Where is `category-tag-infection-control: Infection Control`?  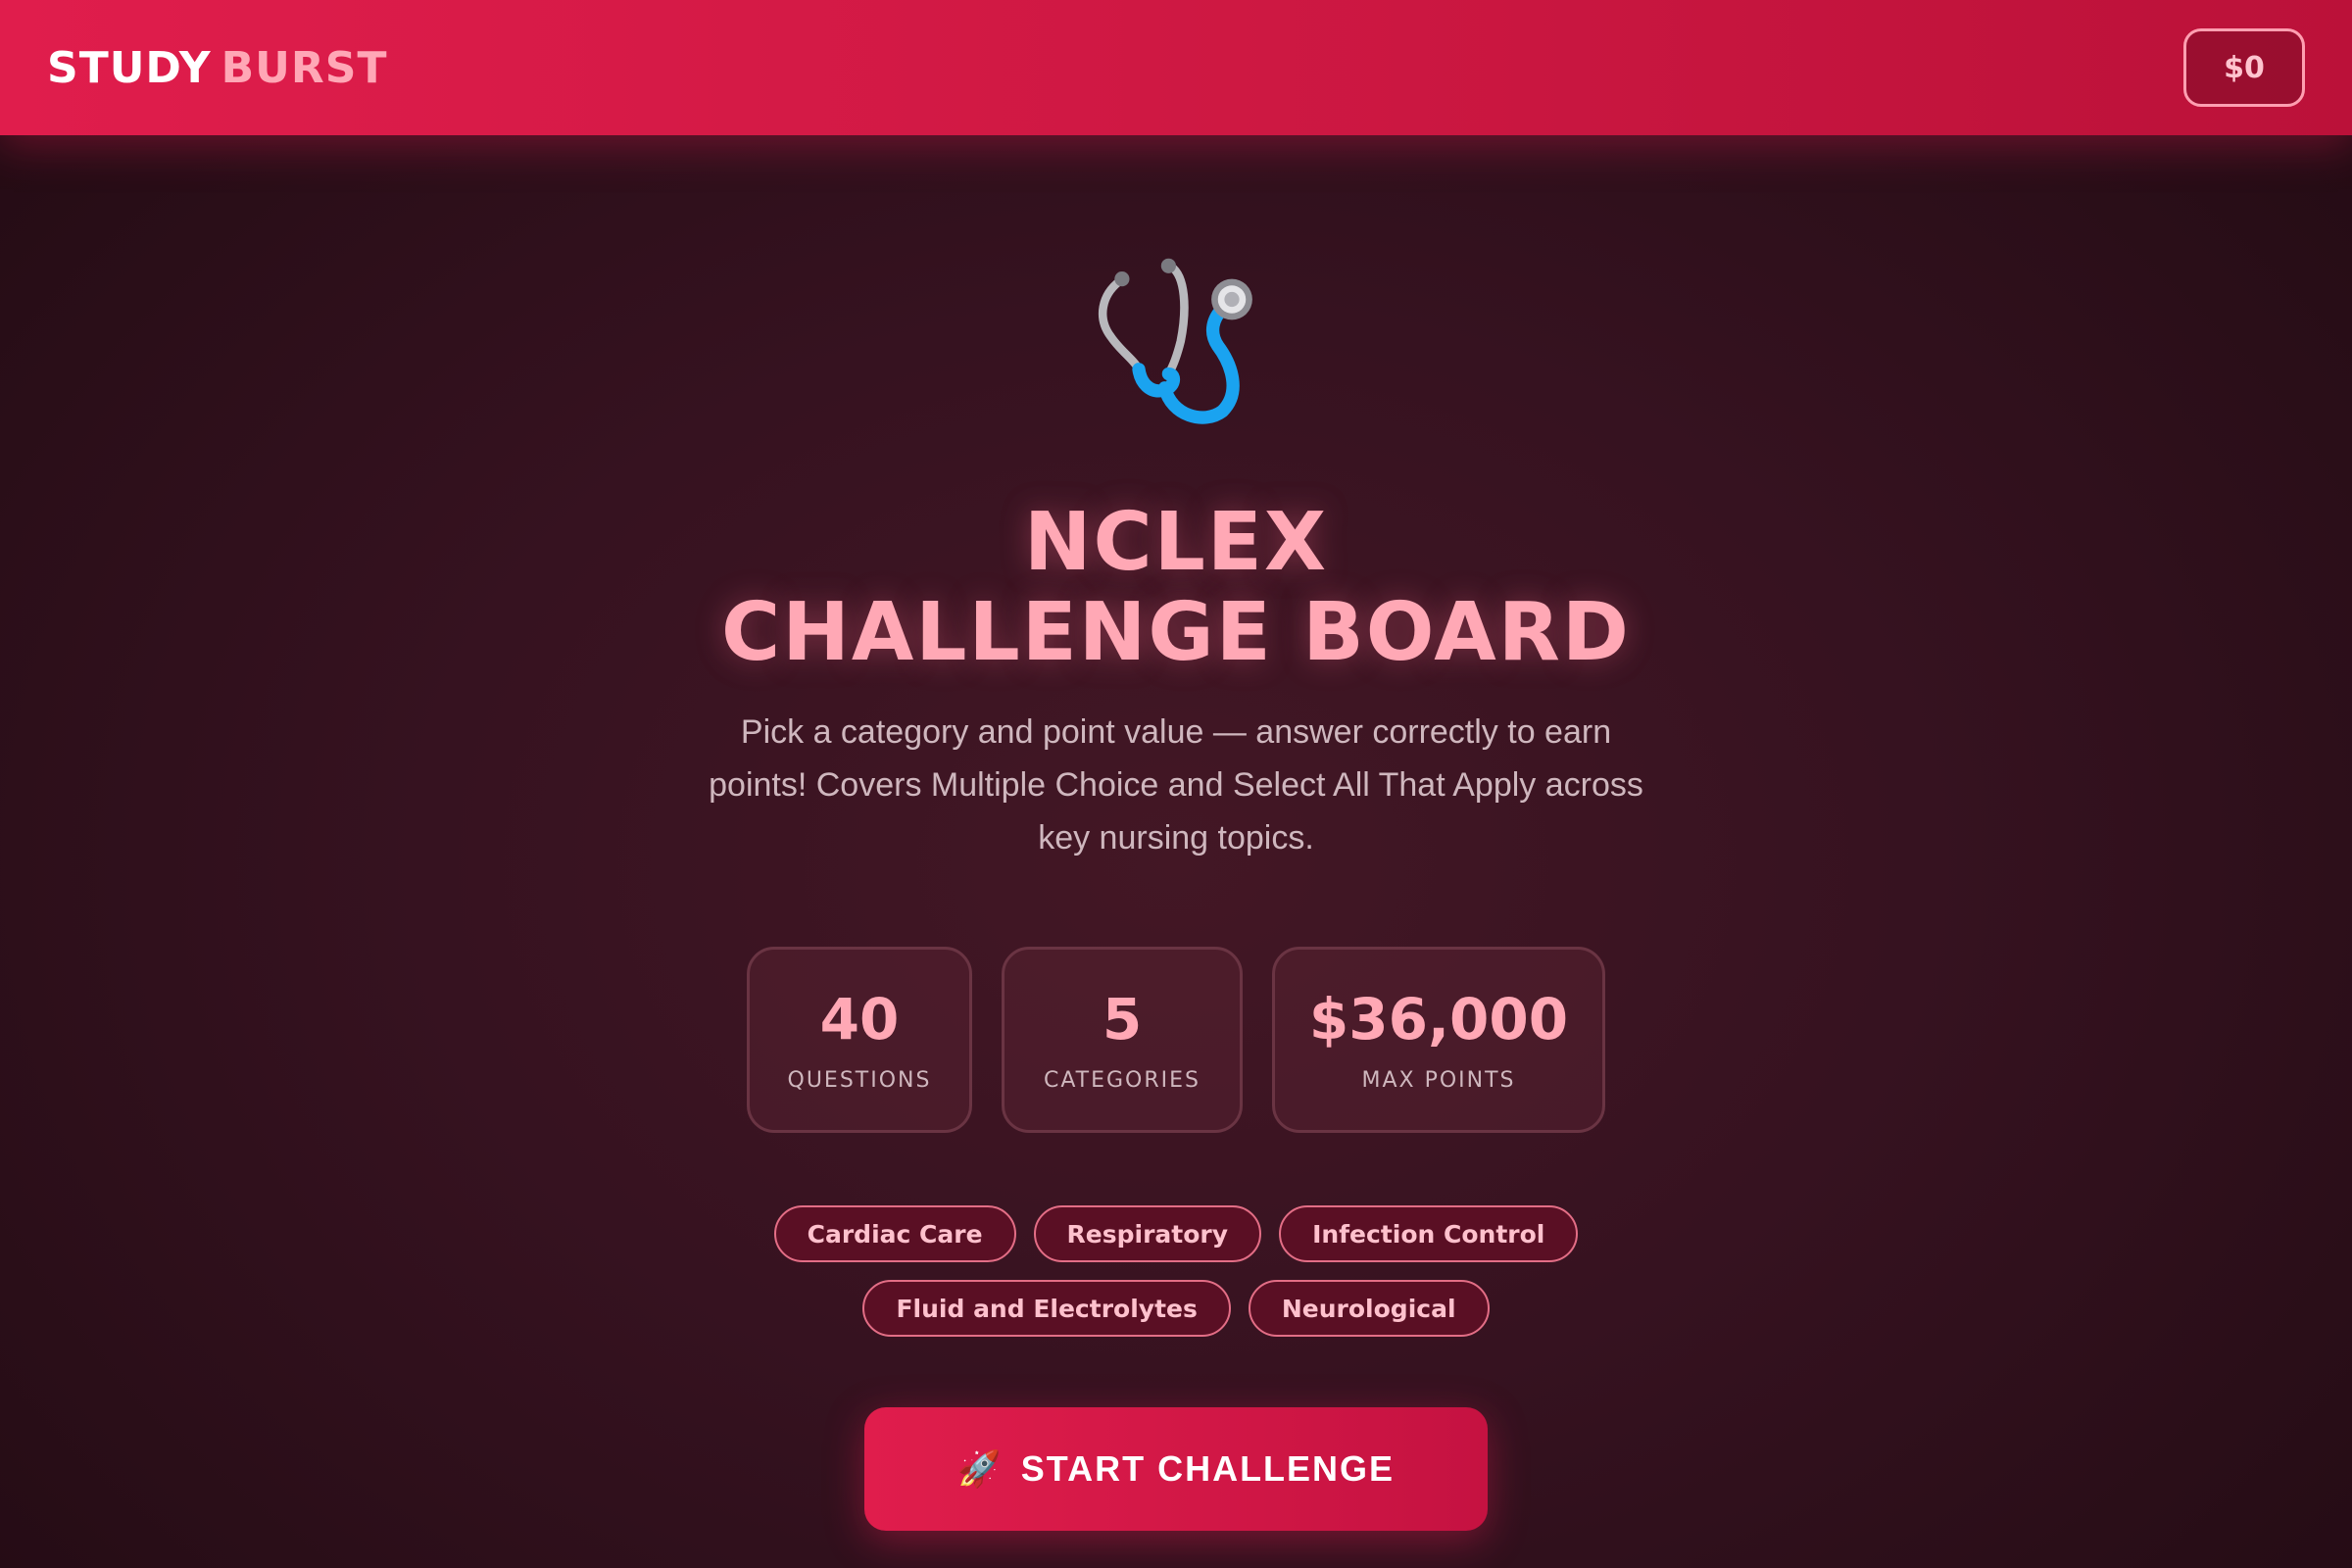
category-tag-infection-control: Infection Control is located at coordinates (1429, 1233).